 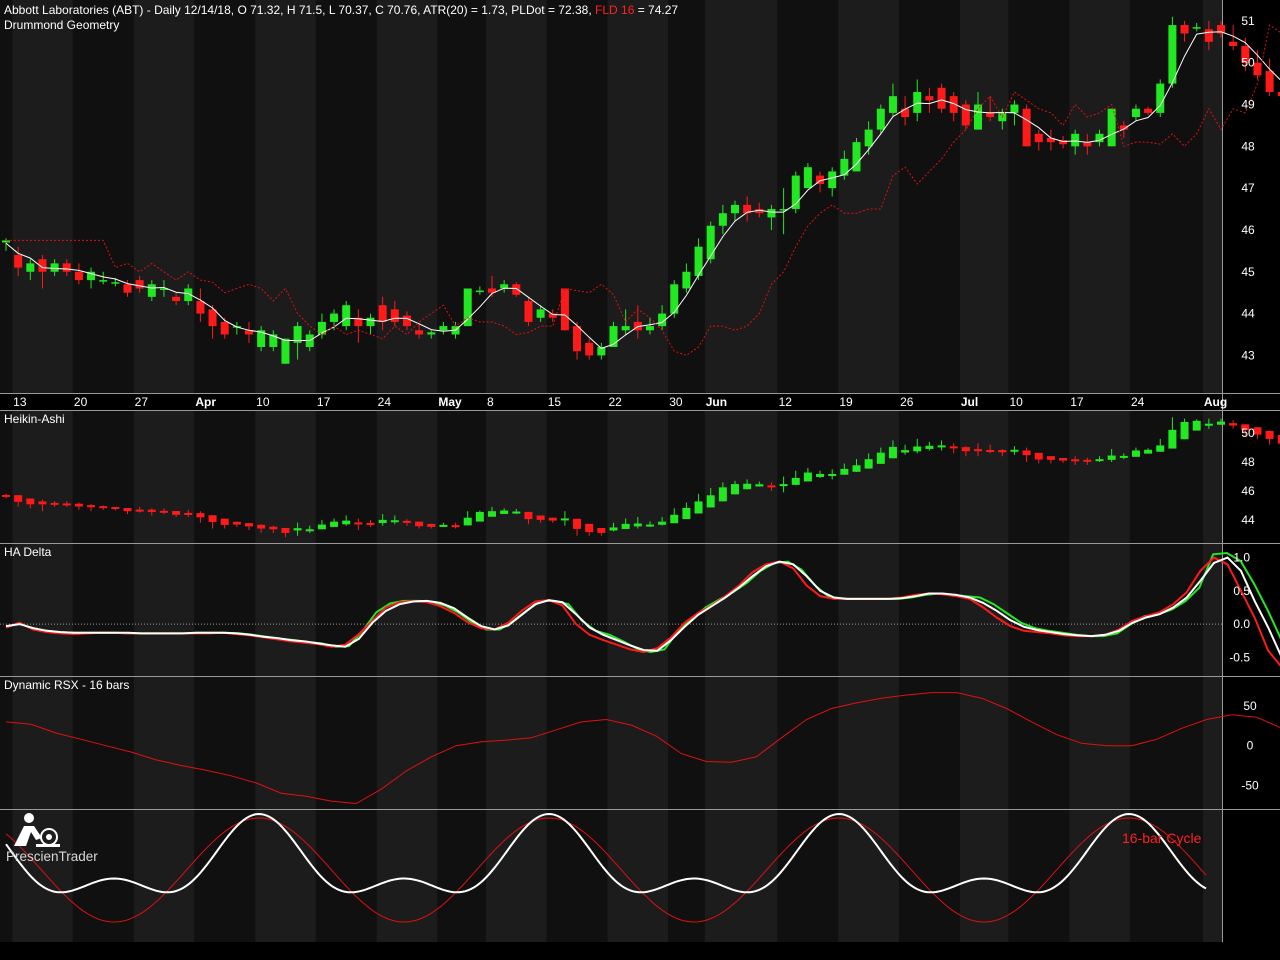 What do you see at coordinates (1241, 558) in the screenshot?
I see `delta-tick-label: 1.0` at bounding box center [1241, 558].